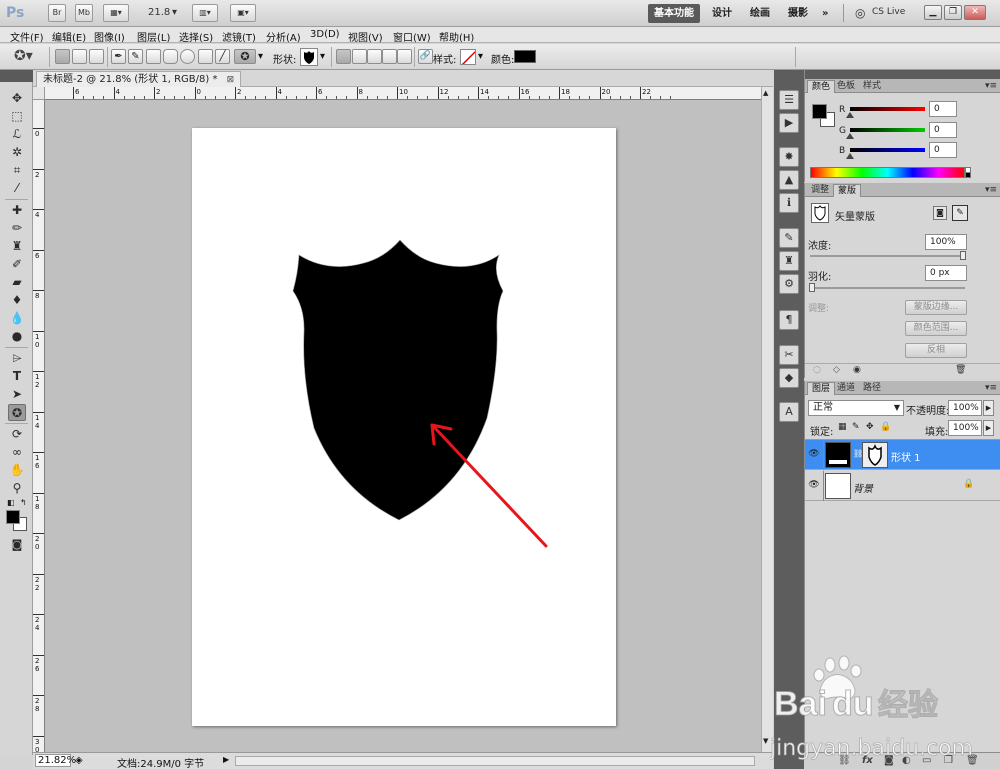 The image size is (1000, 769). I want to click on shape-layers-button, so click(62, 56).